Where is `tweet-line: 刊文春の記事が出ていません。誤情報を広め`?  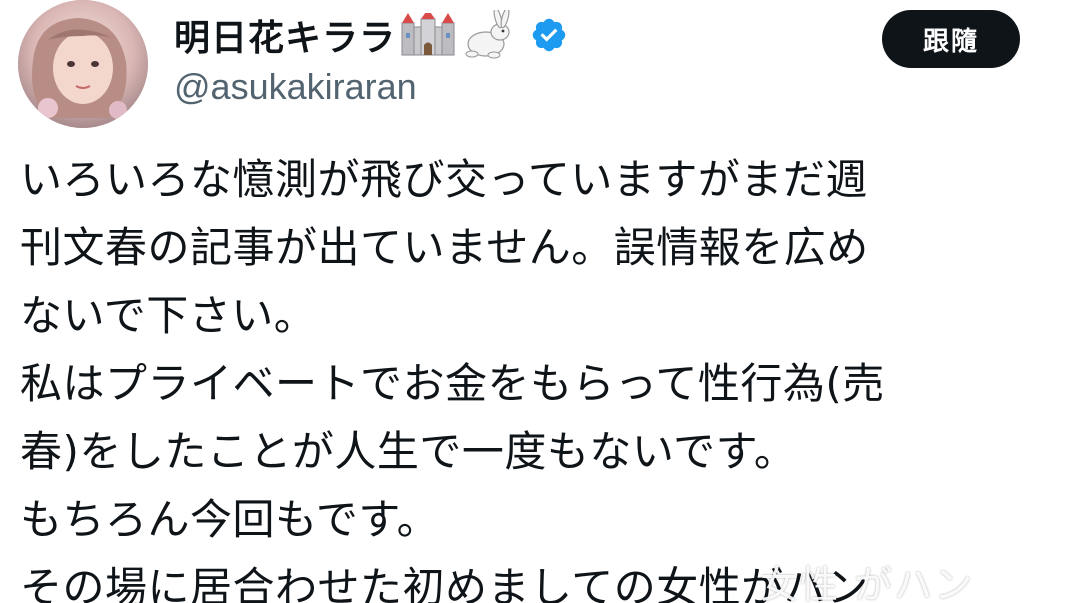 tweet-line: 刊文春の記事が出ていません。誤情報を広め is located at coordinates (444, 247).